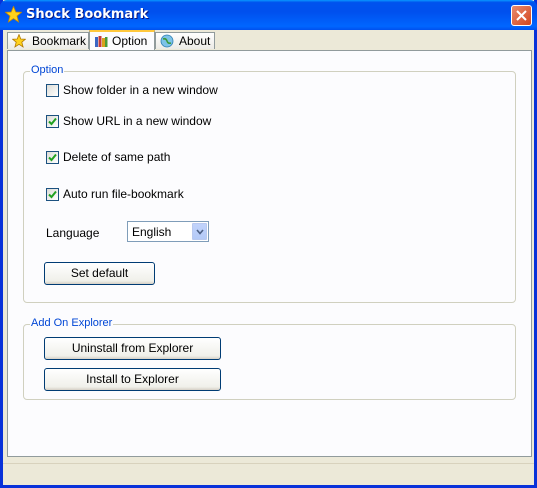 The image size is (537, 488). What do you see at coordinates (87, 14) in the screenshot?
I see `window-title: Shock Bookmark` at bounding box center [87, 14].